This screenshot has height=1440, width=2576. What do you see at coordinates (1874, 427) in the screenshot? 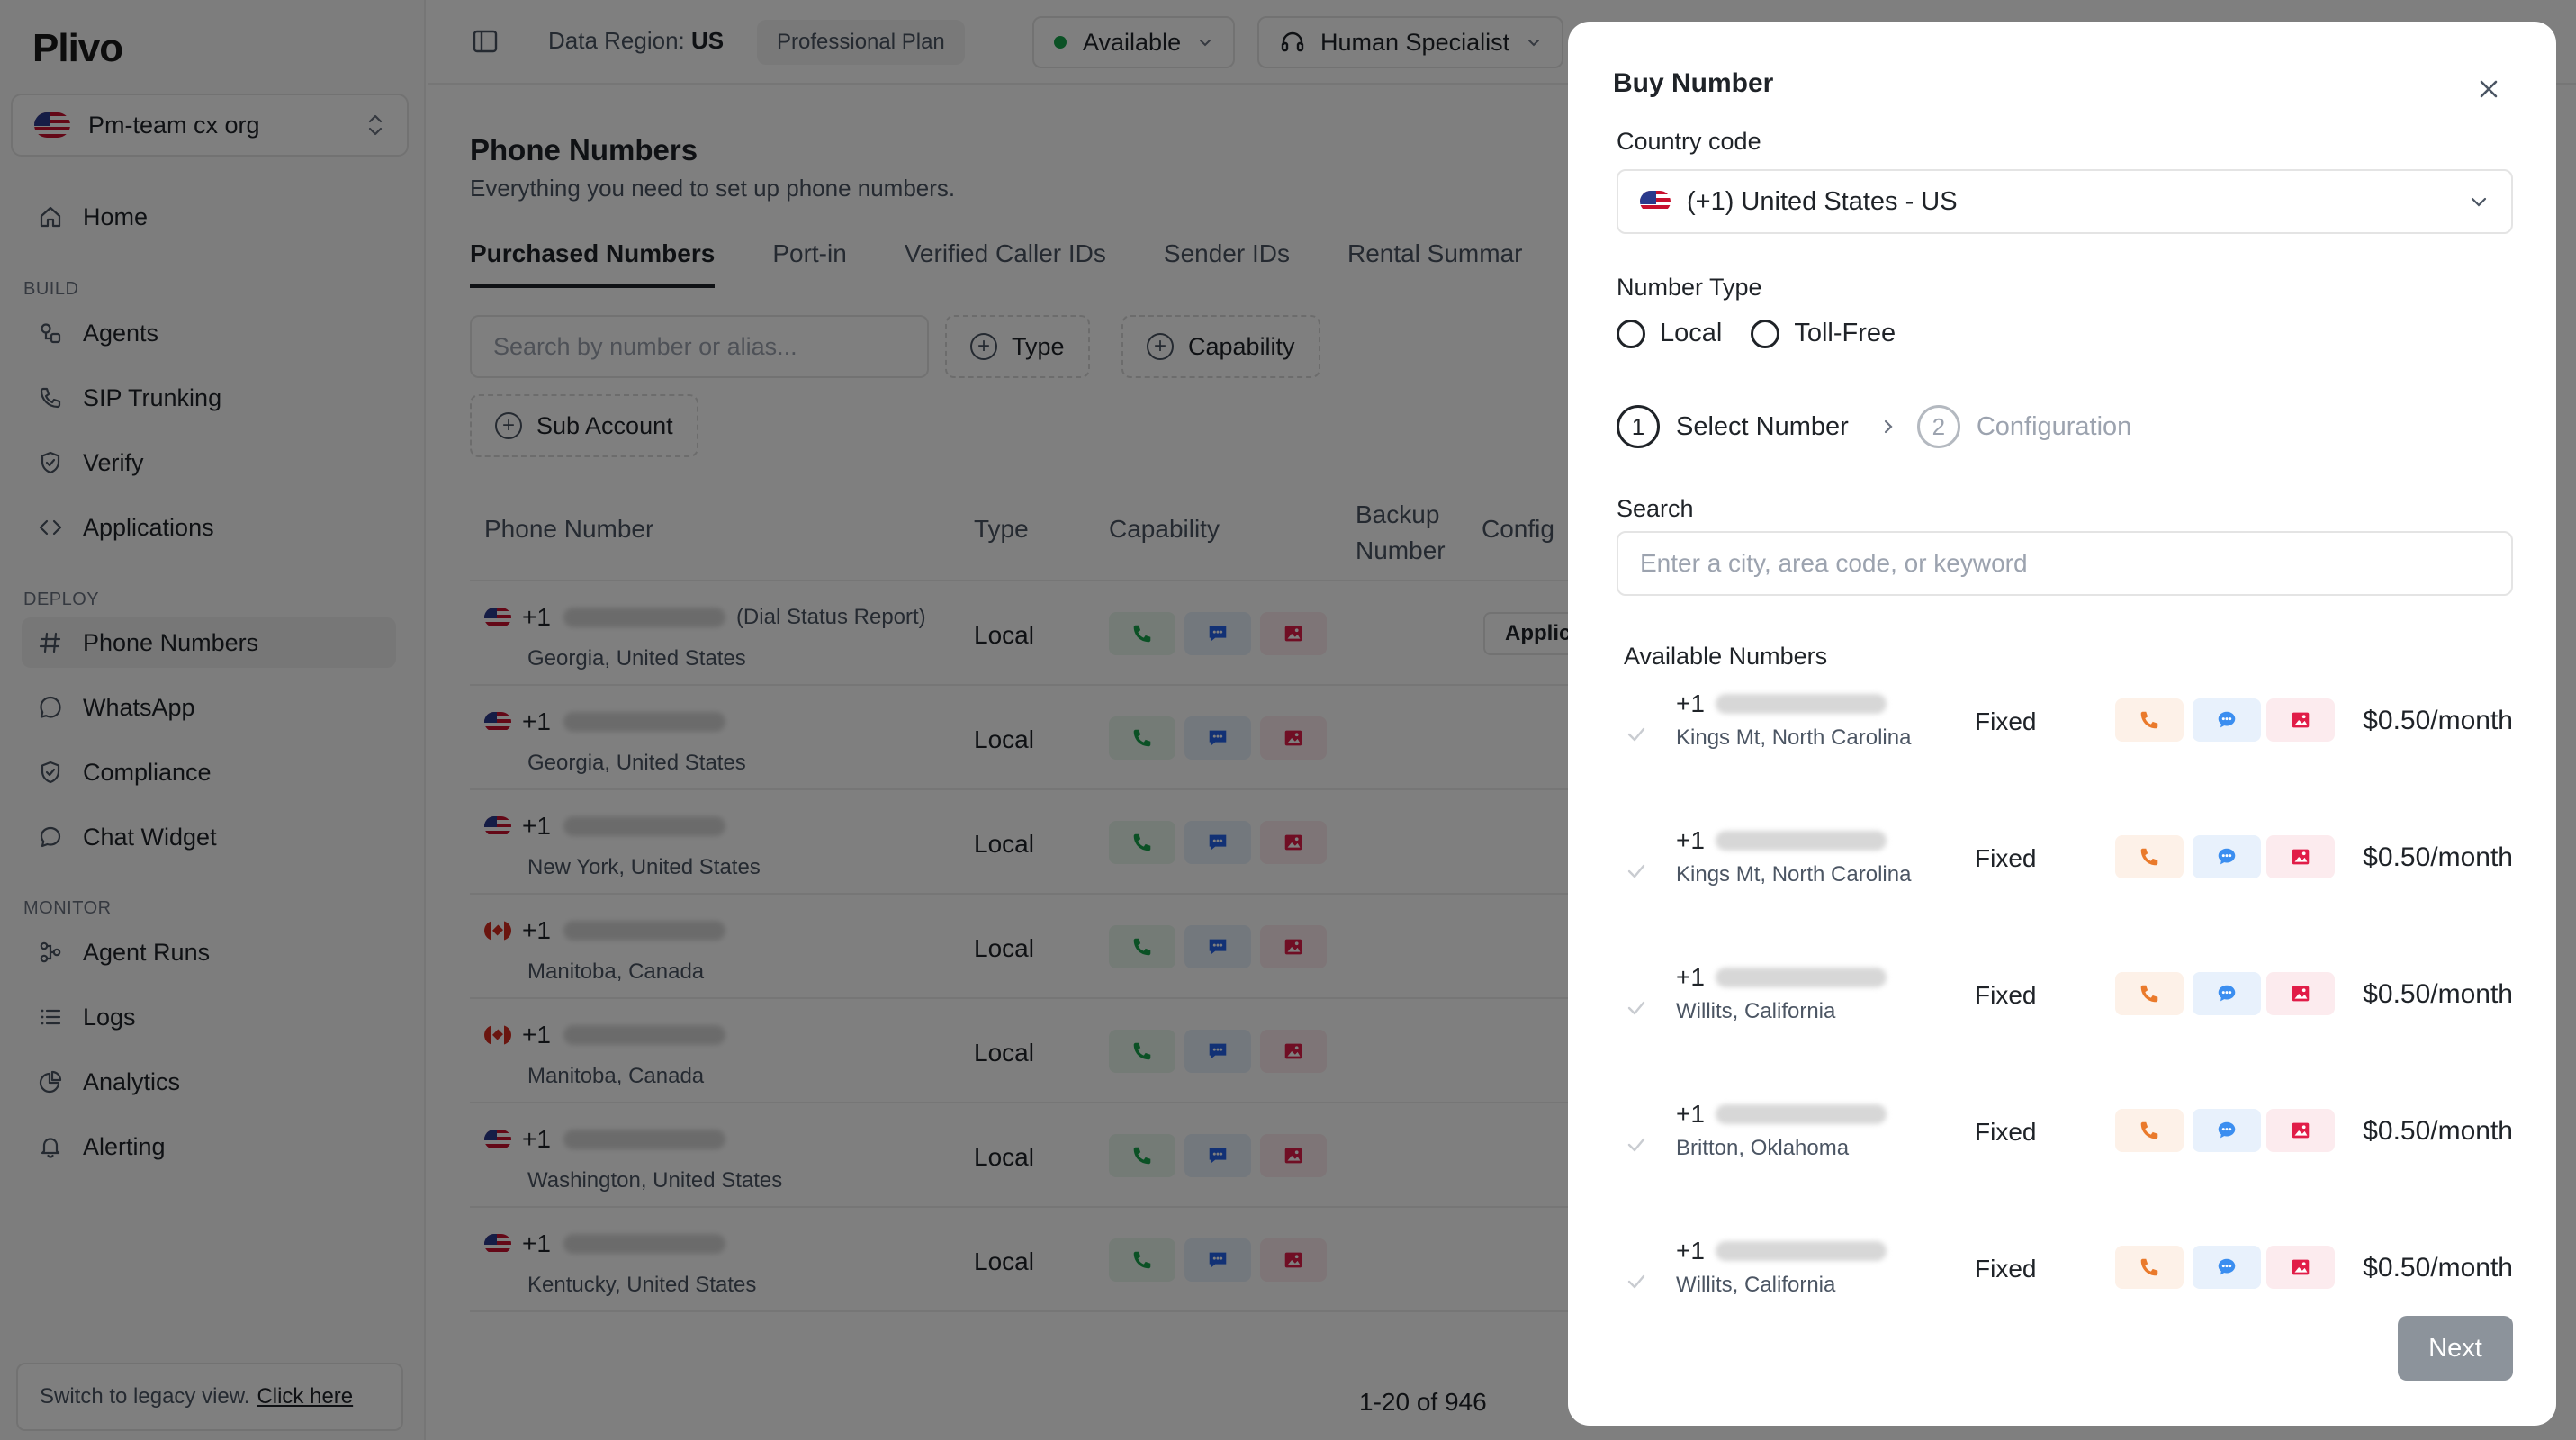
I see `purchase-stepper: 1 Select Number 2 Configuration` at bounding box center [1874, 427].